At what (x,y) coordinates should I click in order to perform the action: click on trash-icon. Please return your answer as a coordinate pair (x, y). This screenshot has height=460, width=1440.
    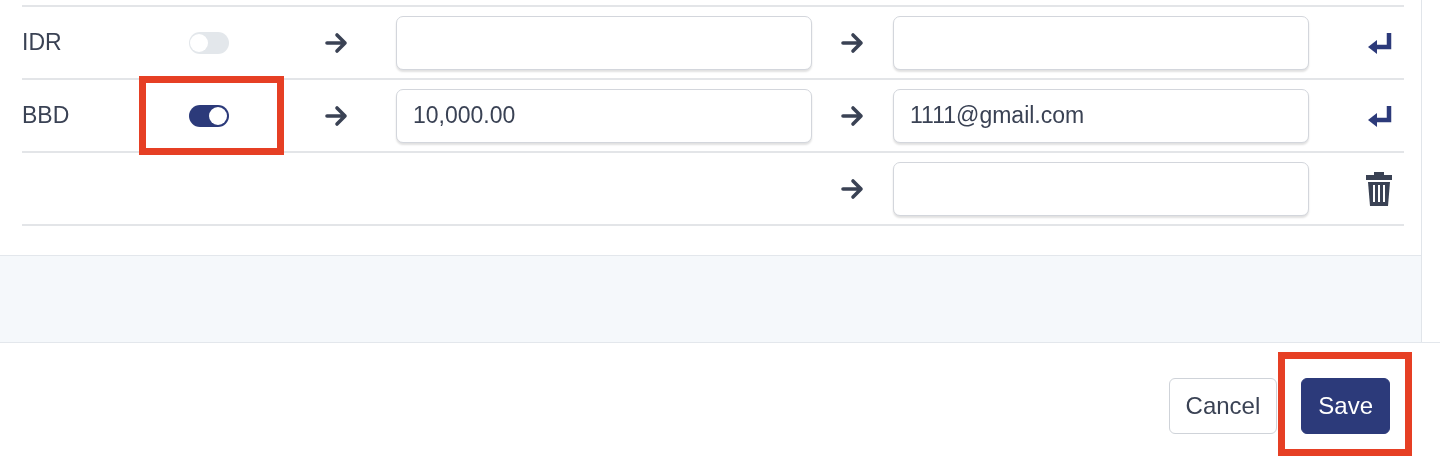
    Looking at the image, I should click on (1379, 188).